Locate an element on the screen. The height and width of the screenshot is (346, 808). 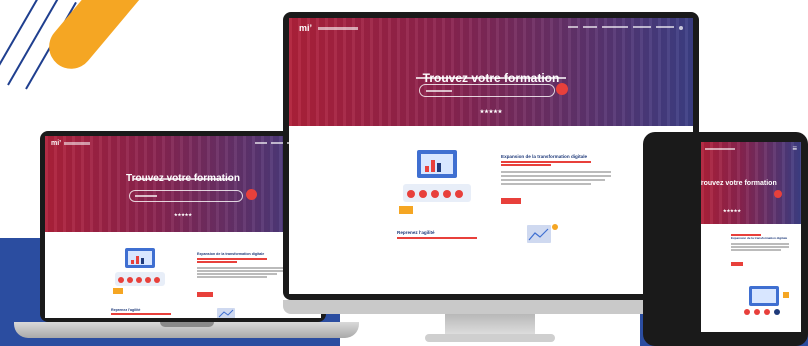
monitor-stand is located at coordinates (490, 325).